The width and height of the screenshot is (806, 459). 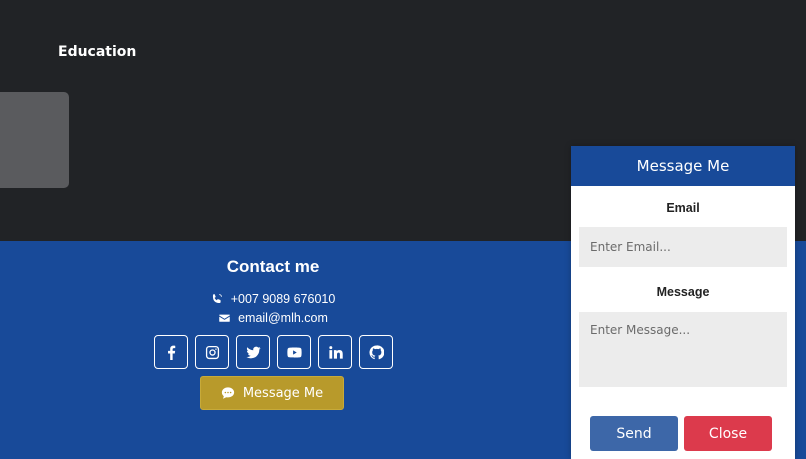 What do you see at coordinates (683, 292) in the screenshot?
I see `message-label: Message` at bounding box center [683, 292].